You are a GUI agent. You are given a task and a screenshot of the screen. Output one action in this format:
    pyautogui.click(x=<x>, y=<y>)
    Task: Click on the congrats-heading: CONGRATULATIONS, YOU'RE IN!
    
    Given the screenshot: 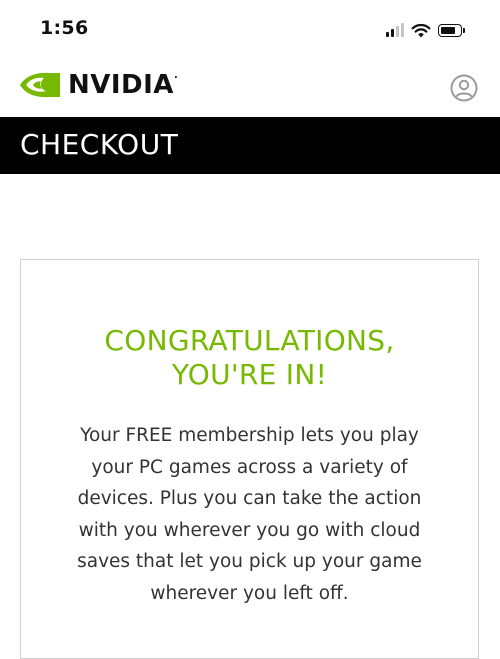 What is the action you would take?
    pyautogui.click(x=249, y=358)
    